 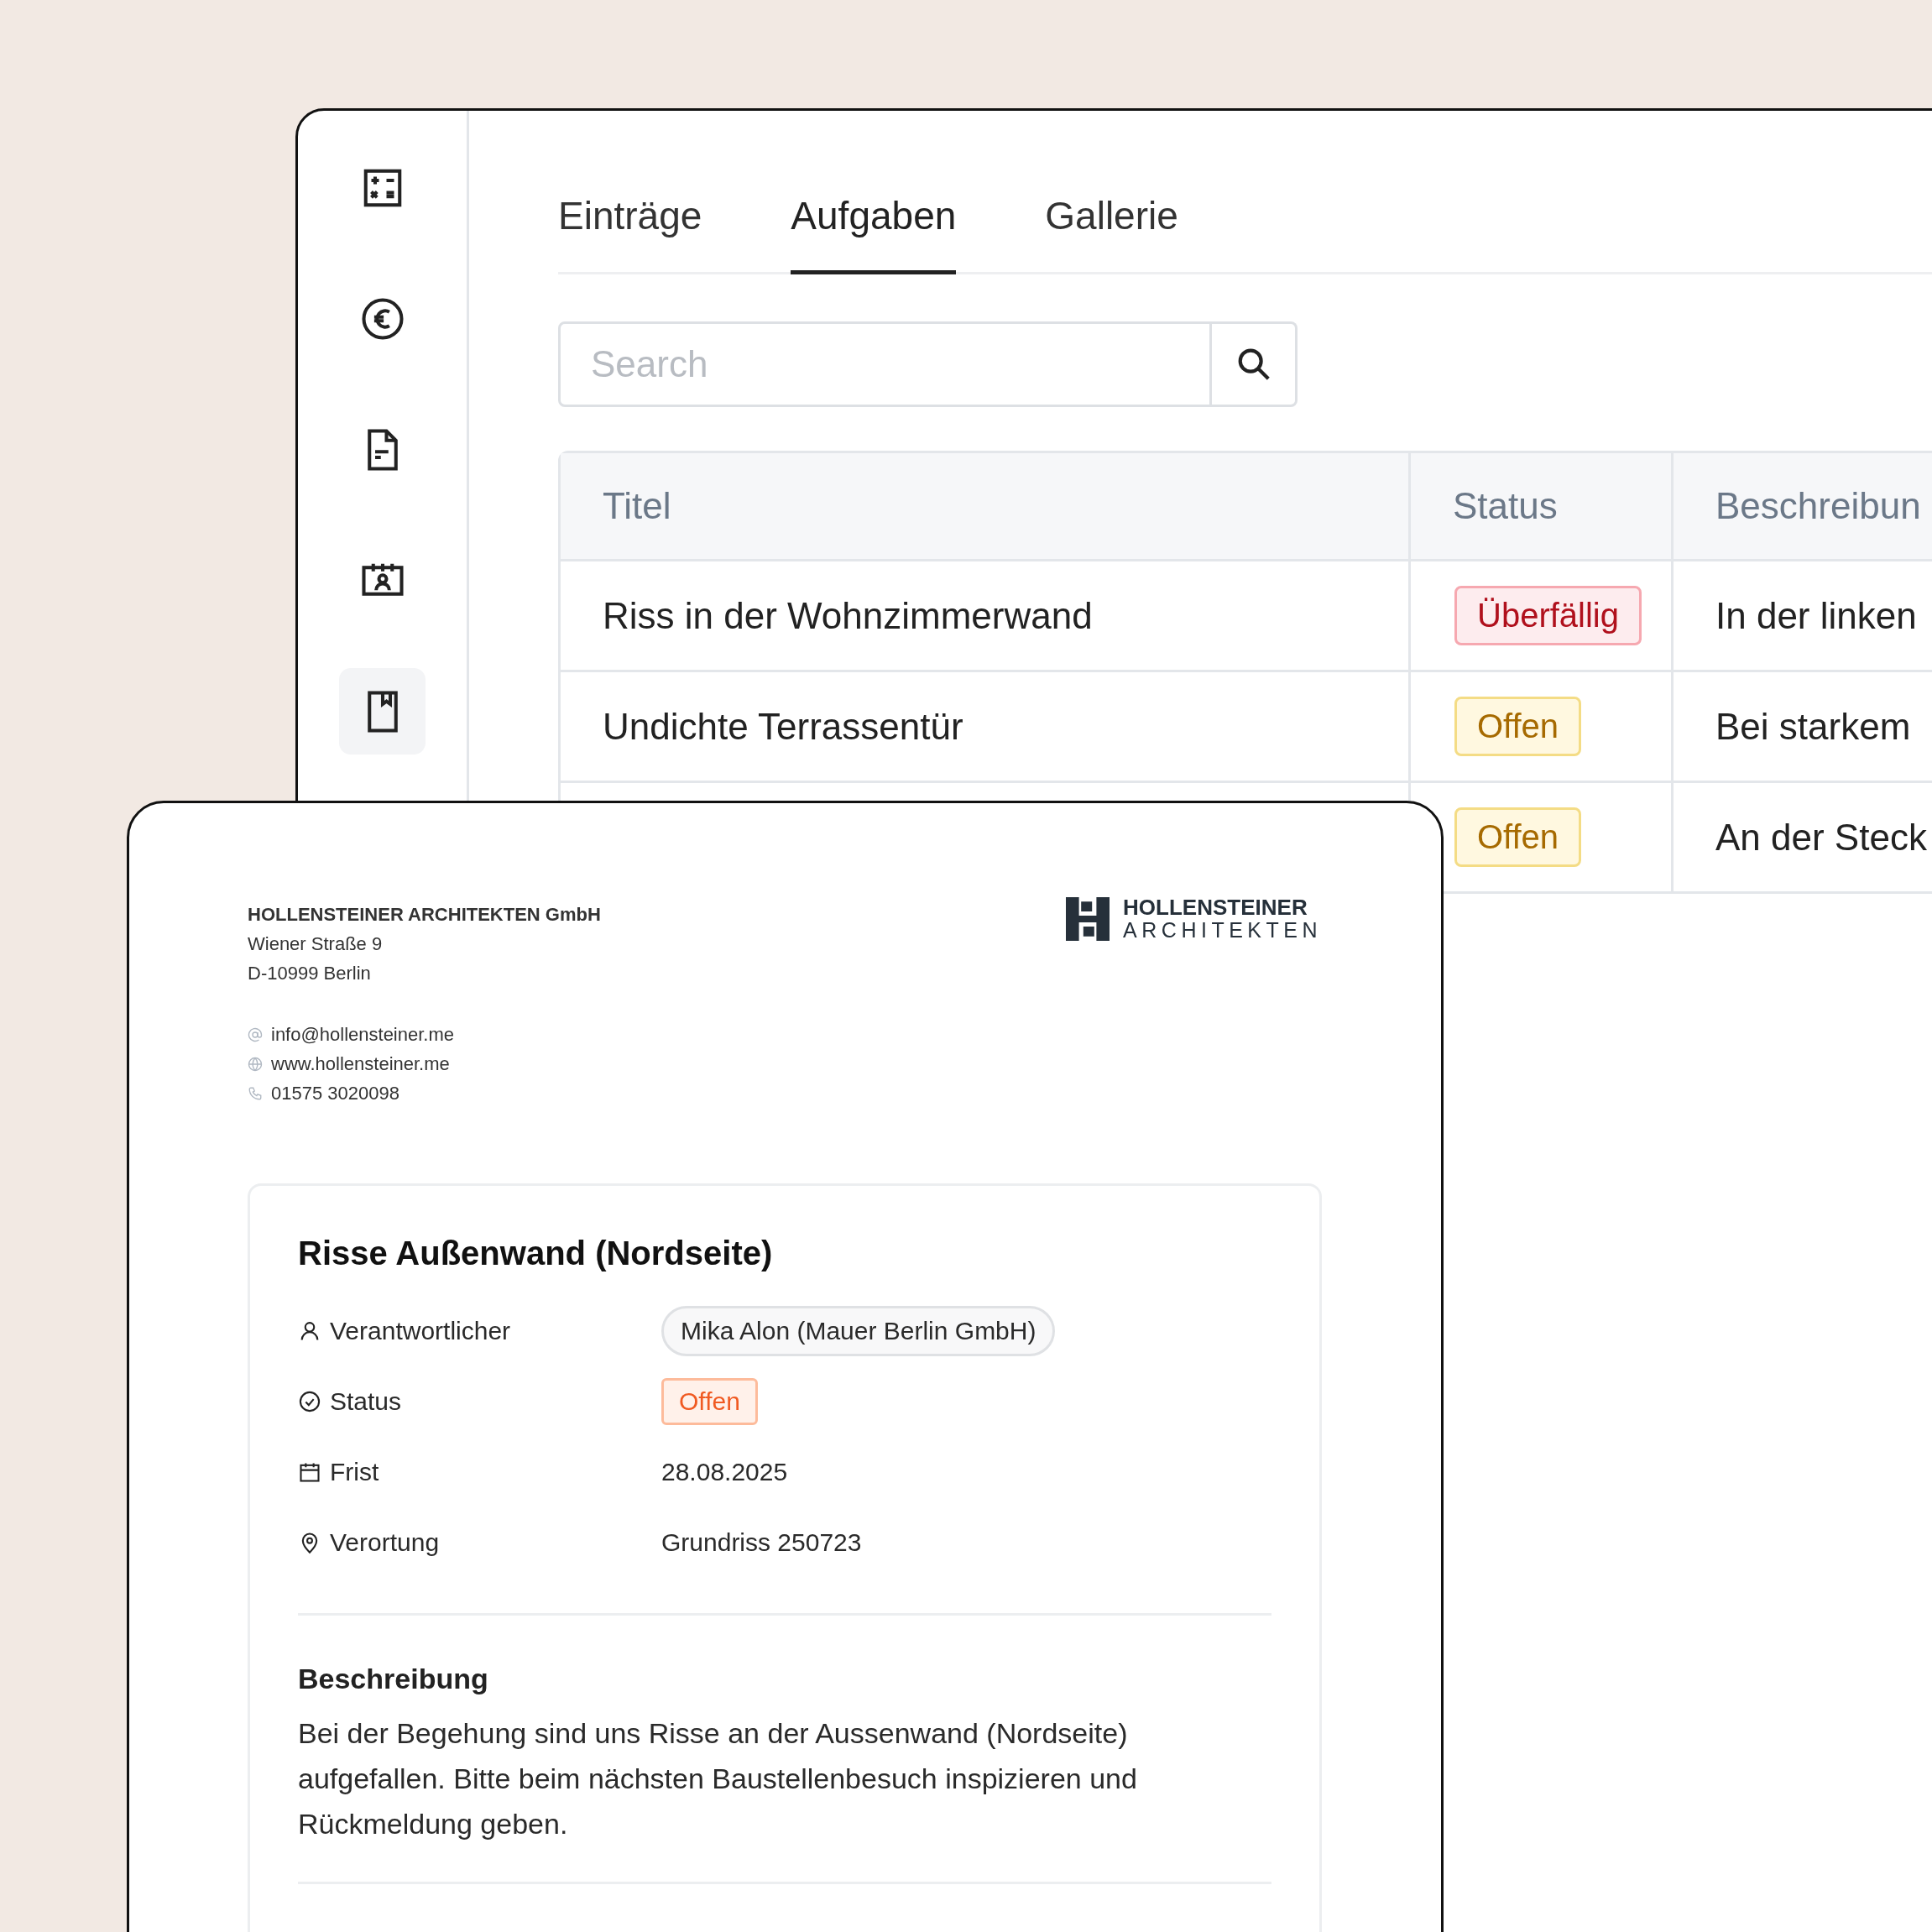 What do you see at coordinates (362, 1035) in the screenshot?
I see `contact-text: info@hollensteiner.me` at bounding box center [362, 1035].